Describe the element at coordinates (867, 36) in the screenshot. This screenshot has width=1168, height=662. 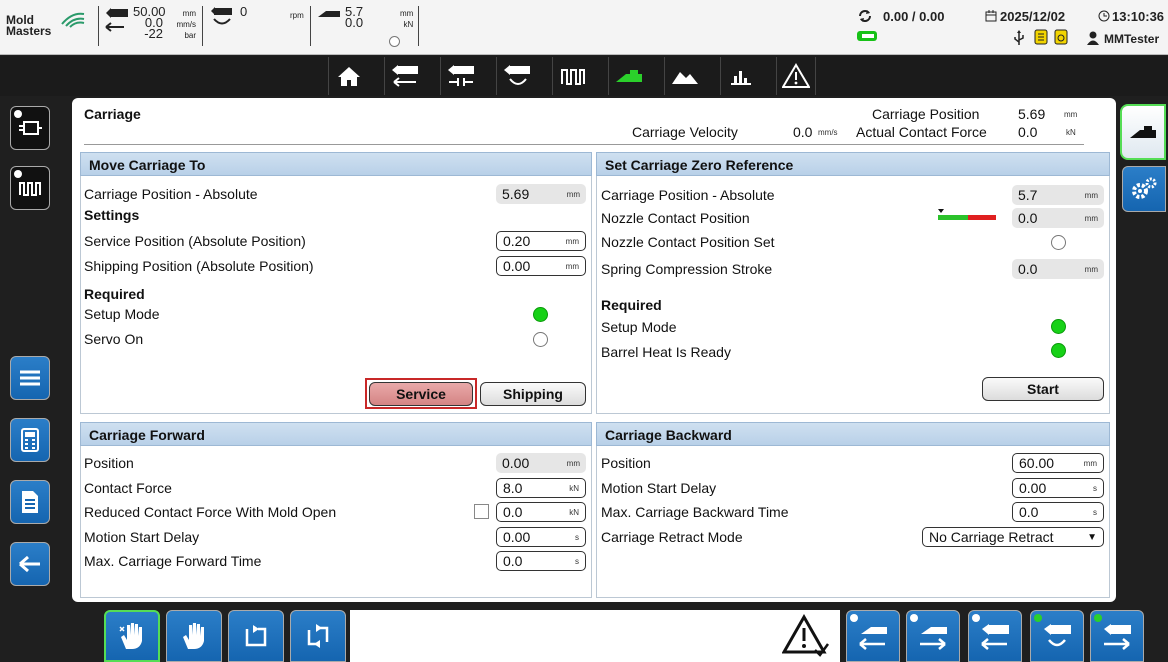
I see `injection-status-icon` at that location.